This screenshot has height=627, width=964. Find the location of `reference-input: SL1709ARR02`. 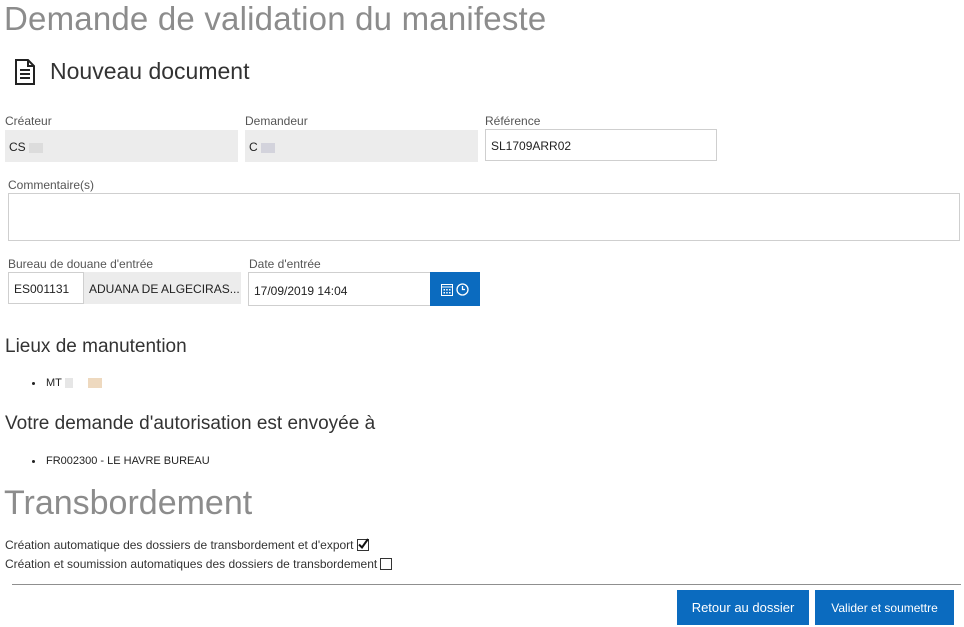

reference-input: SL1709ARR02 is located at coordinates (601, 145).